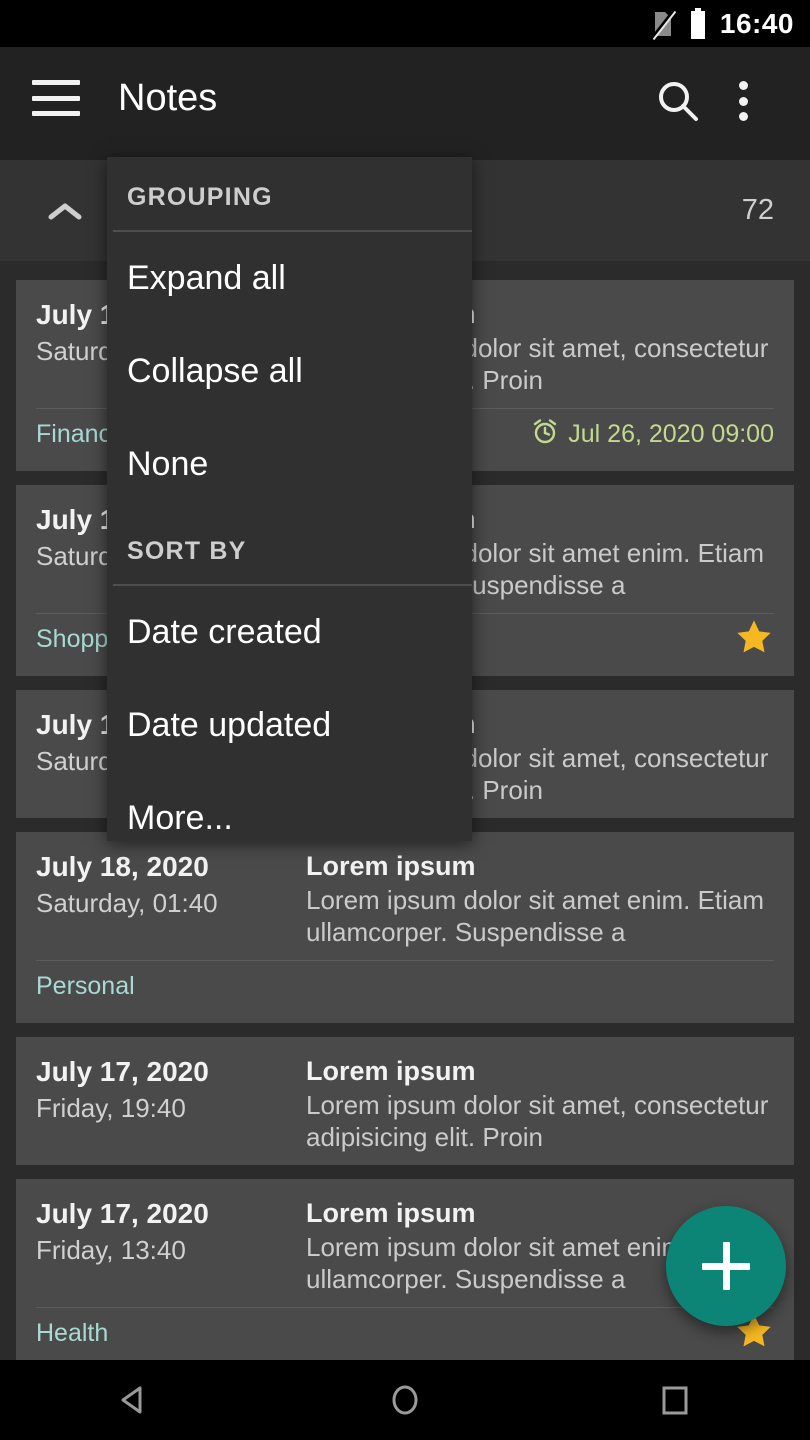 The width and height of the screenshot is (810, 1440). I want to click on no-sim-icon, so click(663, 24).